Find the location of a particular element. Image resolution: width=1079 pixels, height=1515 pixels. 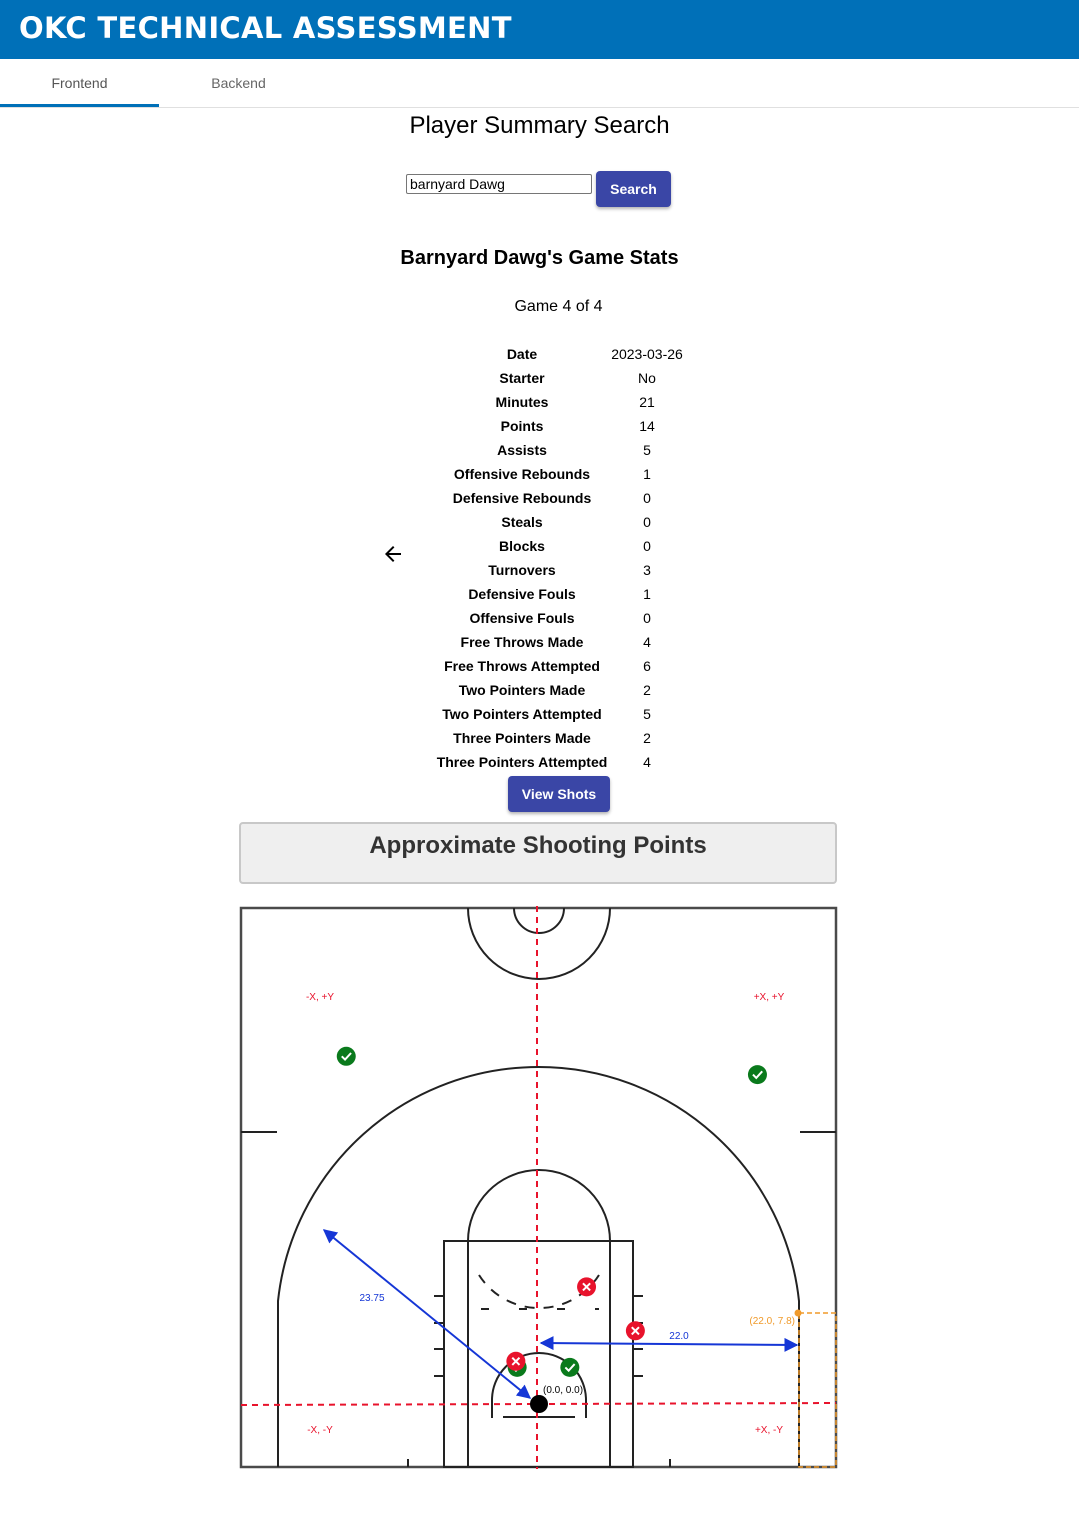

stat-row: Date 2023-03-26 is located at coordinates (539, 354).